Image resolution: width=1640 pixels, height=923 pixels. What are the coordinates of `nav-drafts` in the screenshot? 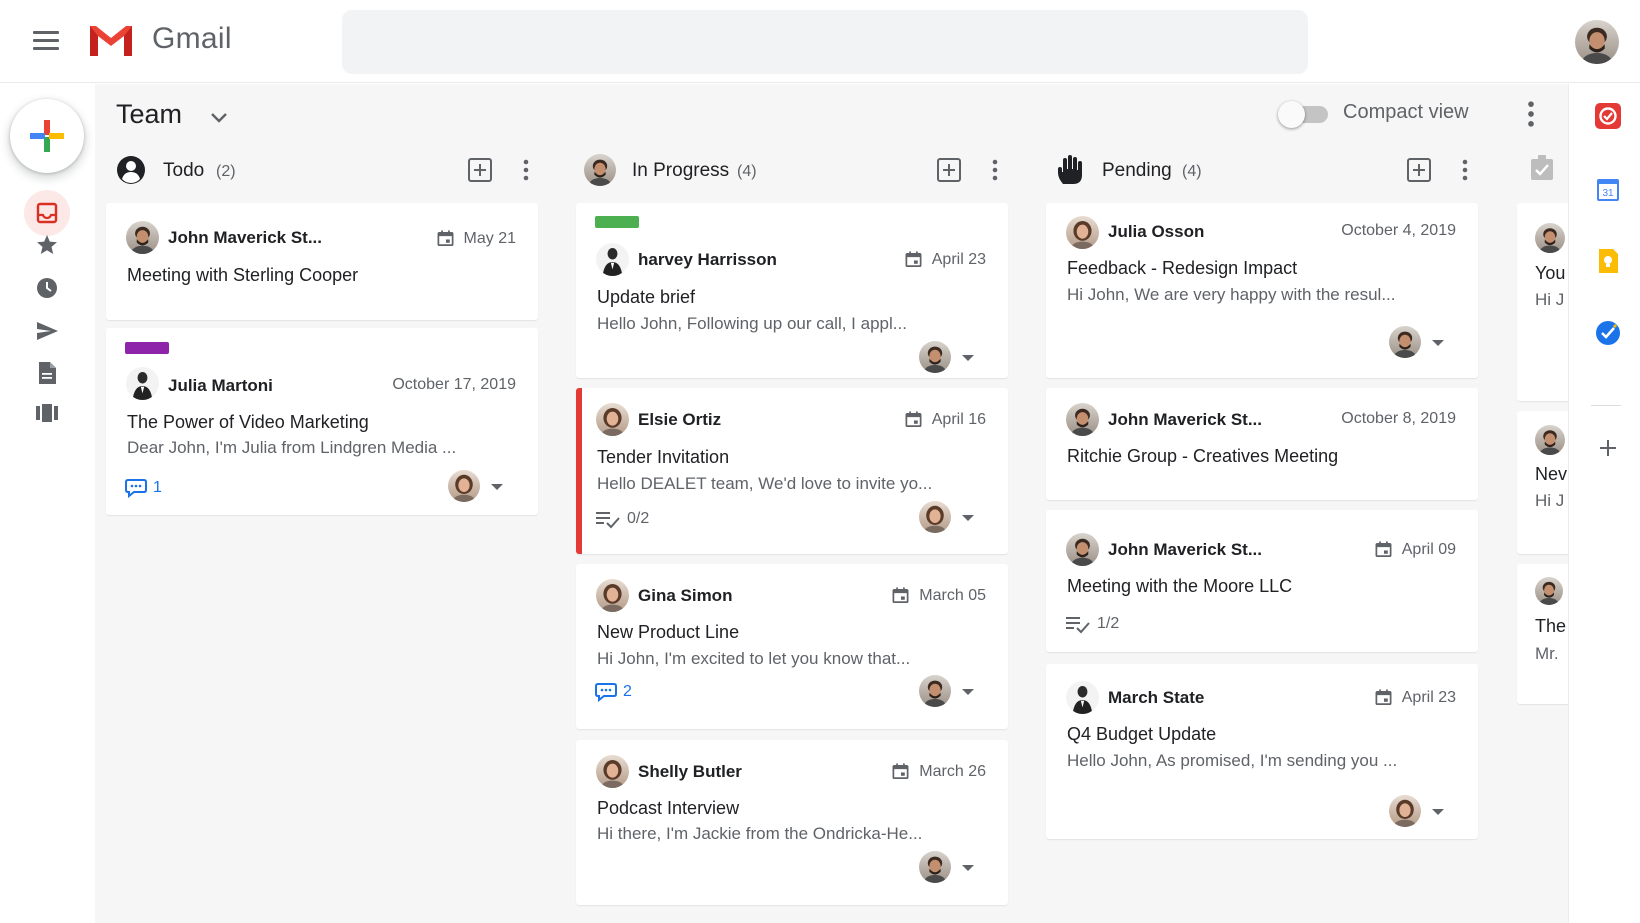 It's located at (47, 373).